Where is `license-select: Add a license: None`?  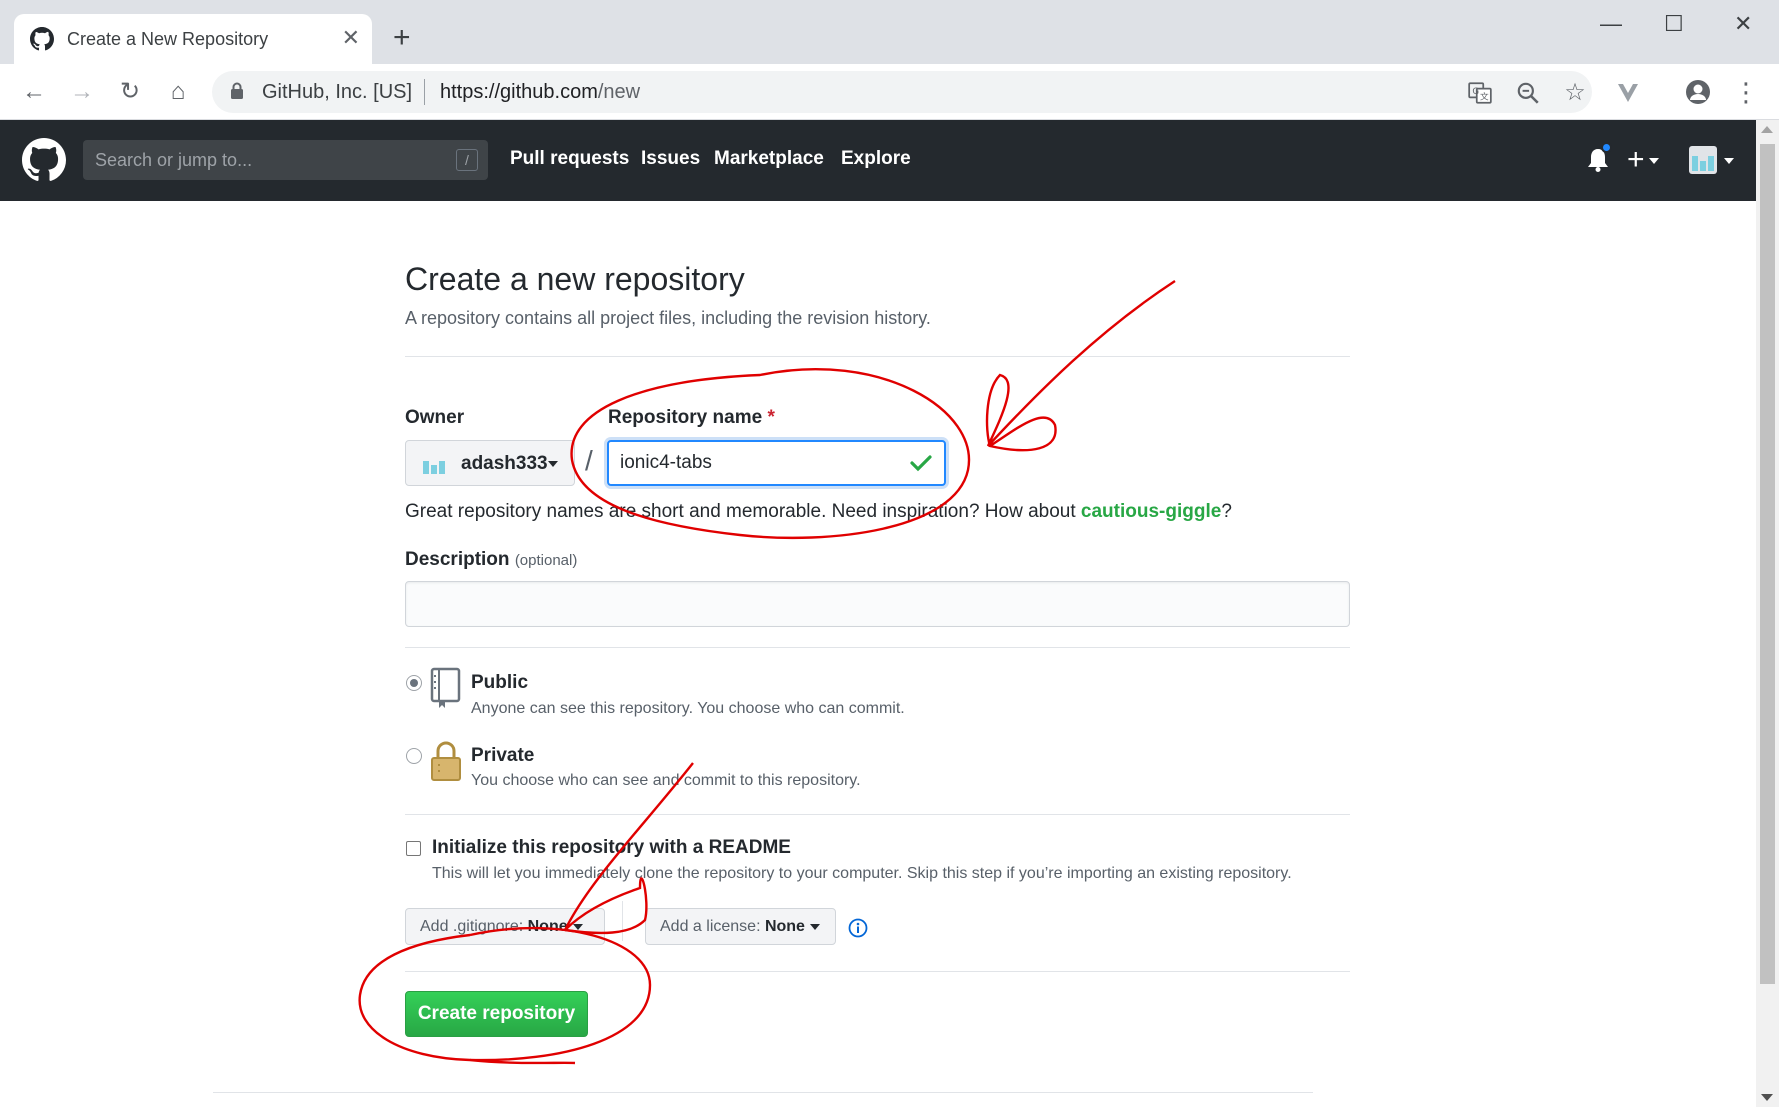 license-select: Add a license: None is located at coordinates (740, 926).